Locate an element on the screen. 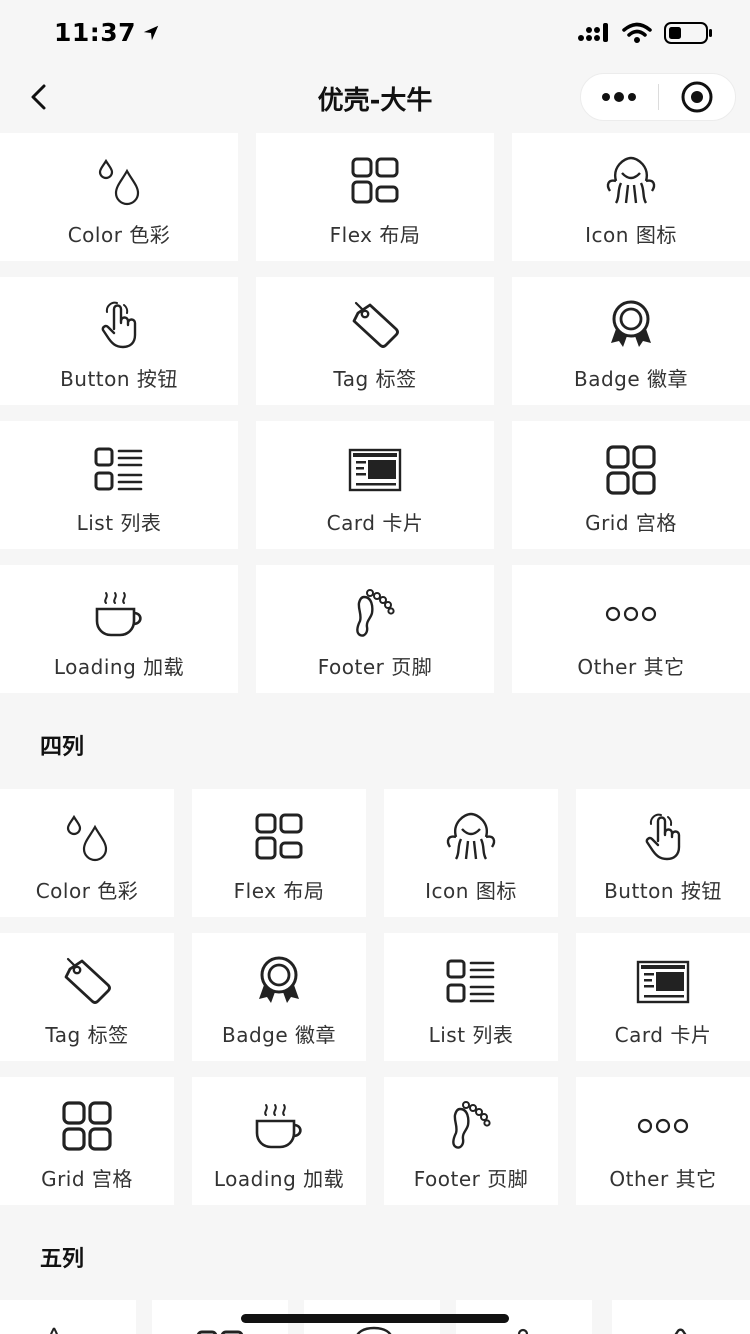  close-miniprogram-button is located at coordinates (697, 97).